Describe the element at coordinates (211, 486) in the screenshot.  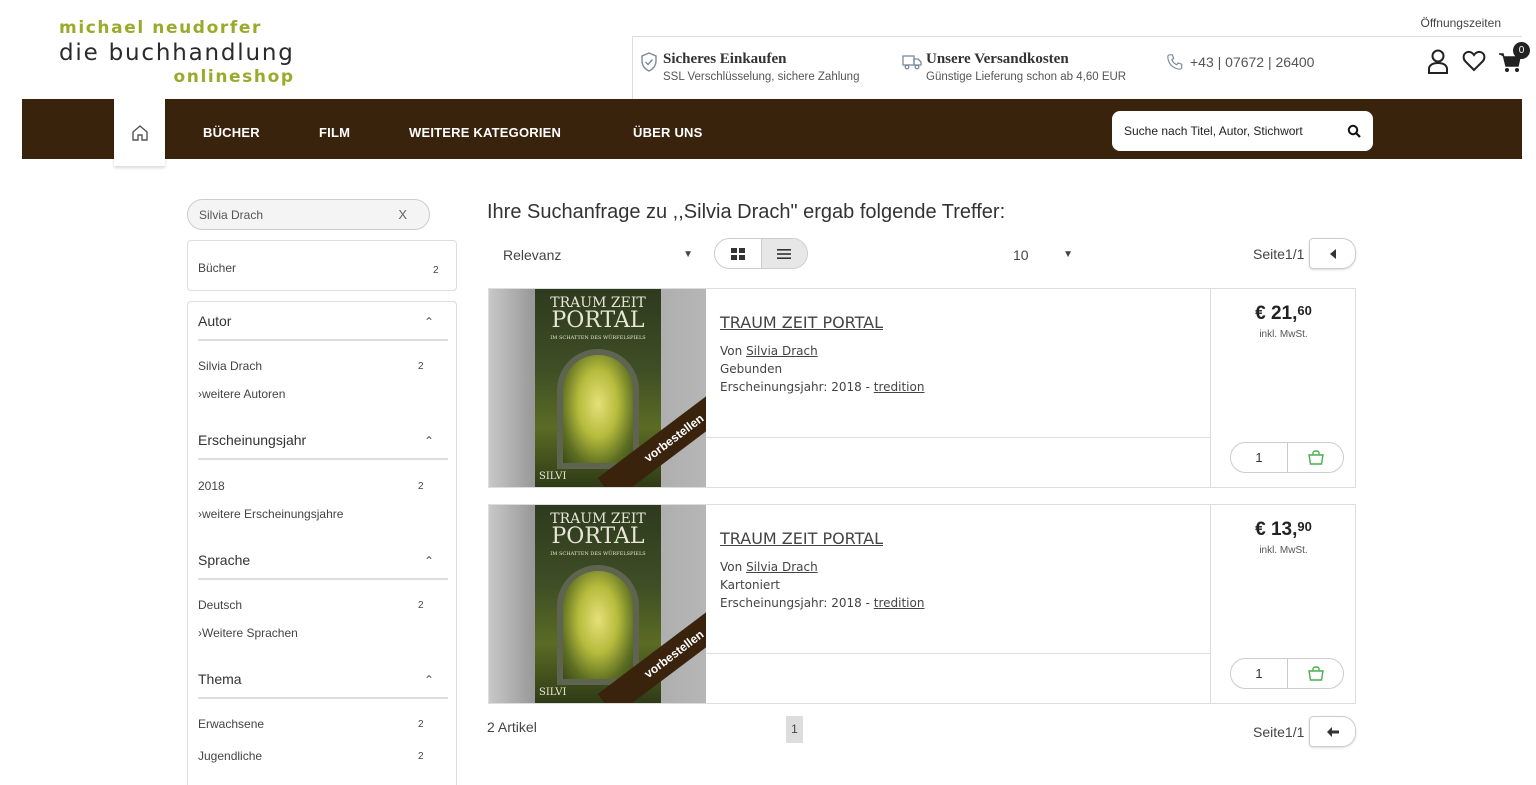
I see `facet-item: 2018` at that location.